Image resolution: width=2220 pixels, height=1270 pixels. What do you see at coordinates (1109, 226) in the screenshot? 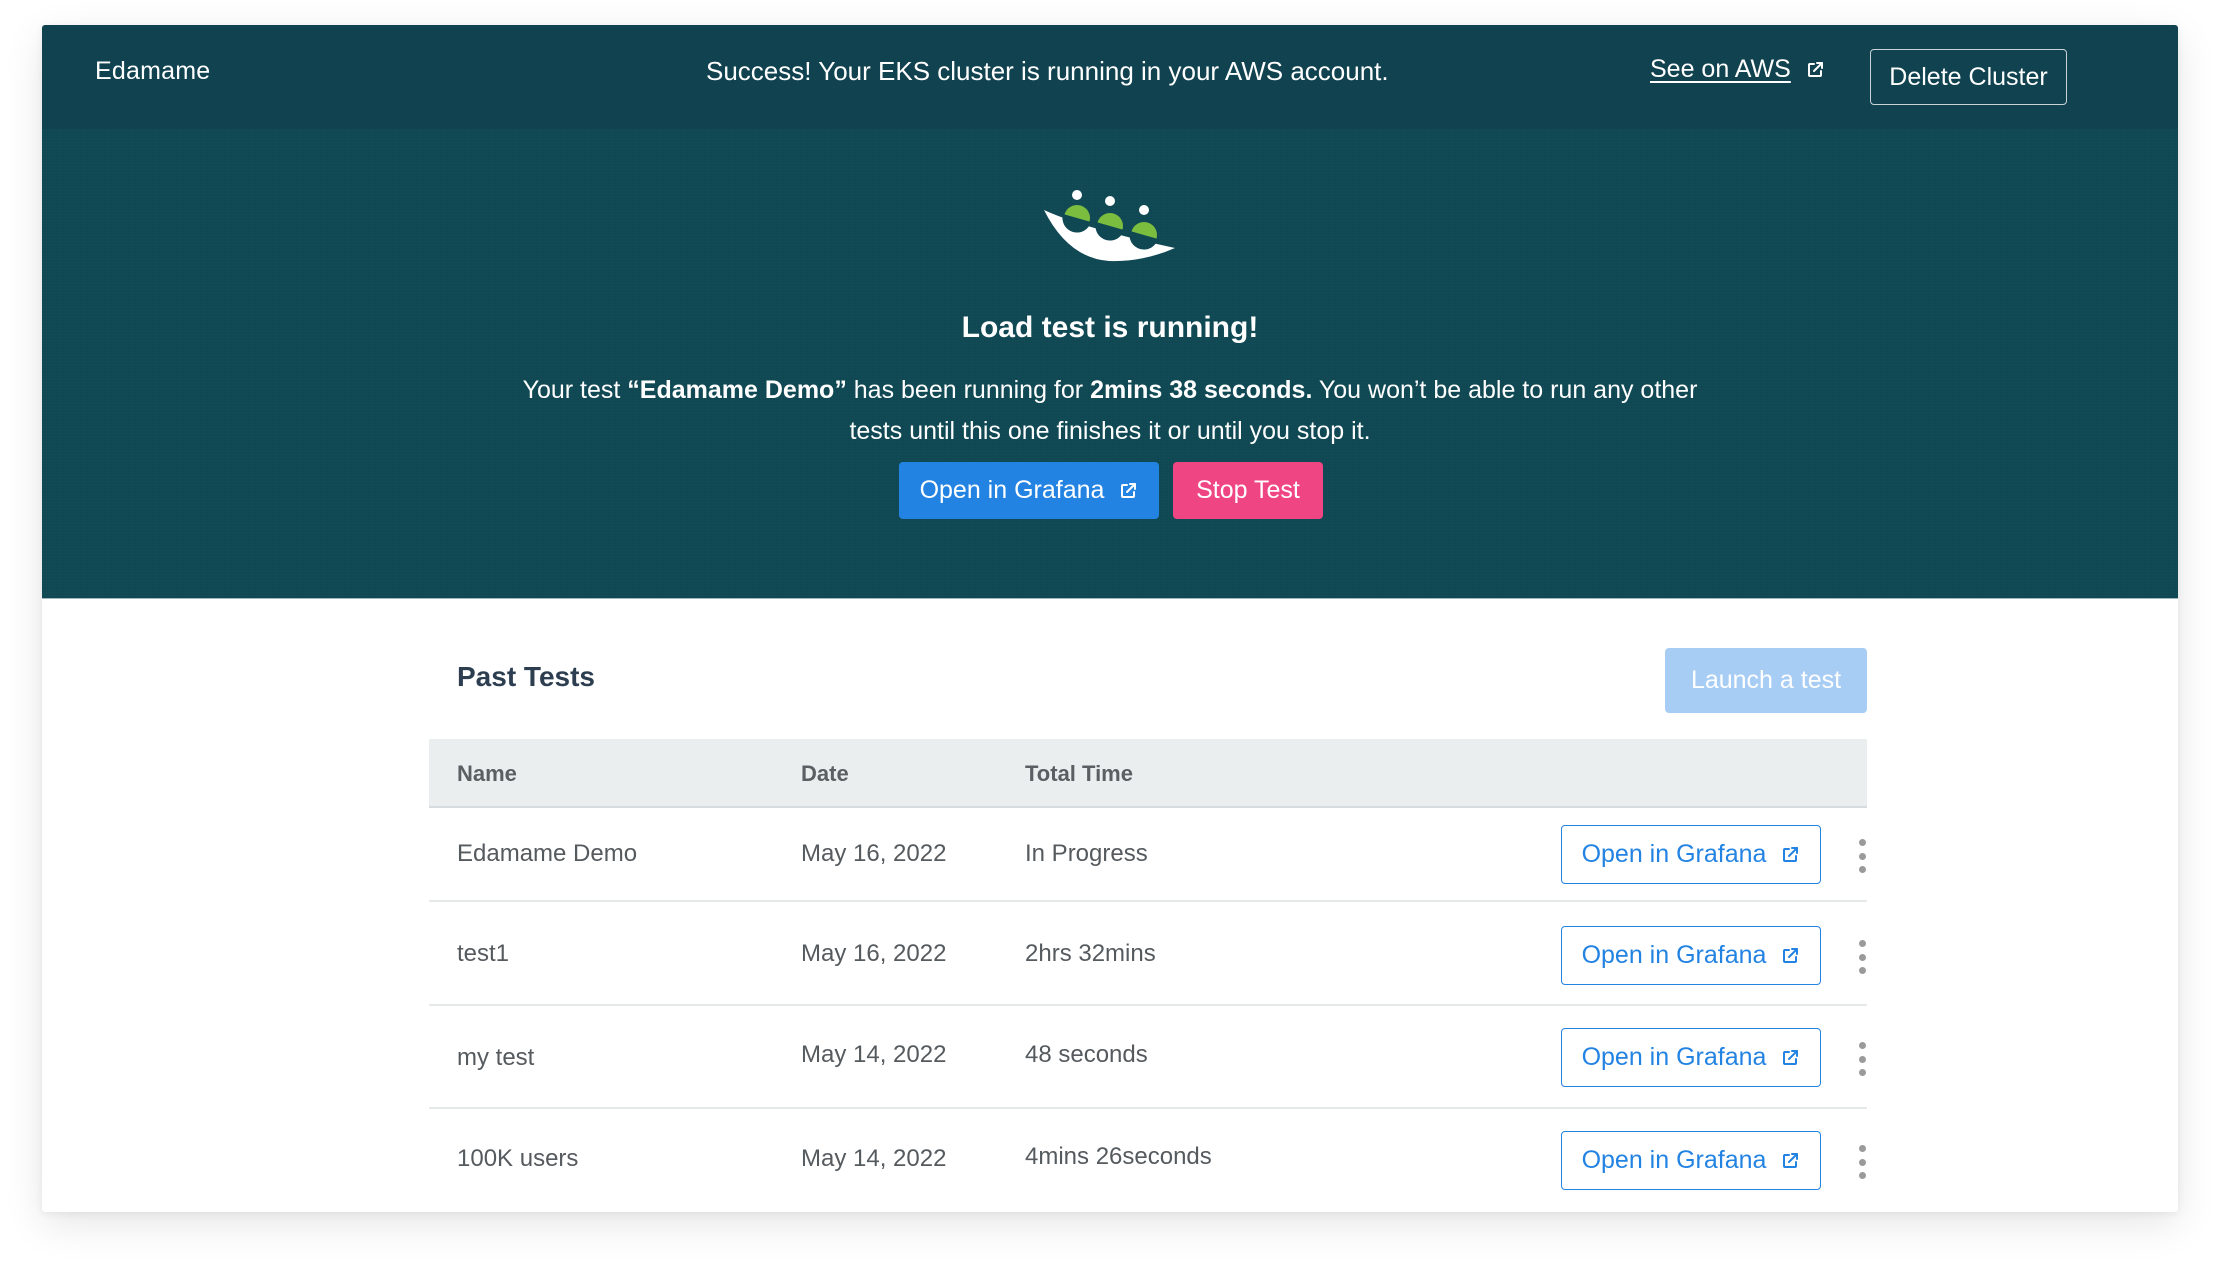
I see `edamame-logo-icon` at bounding box center [1109, 226].